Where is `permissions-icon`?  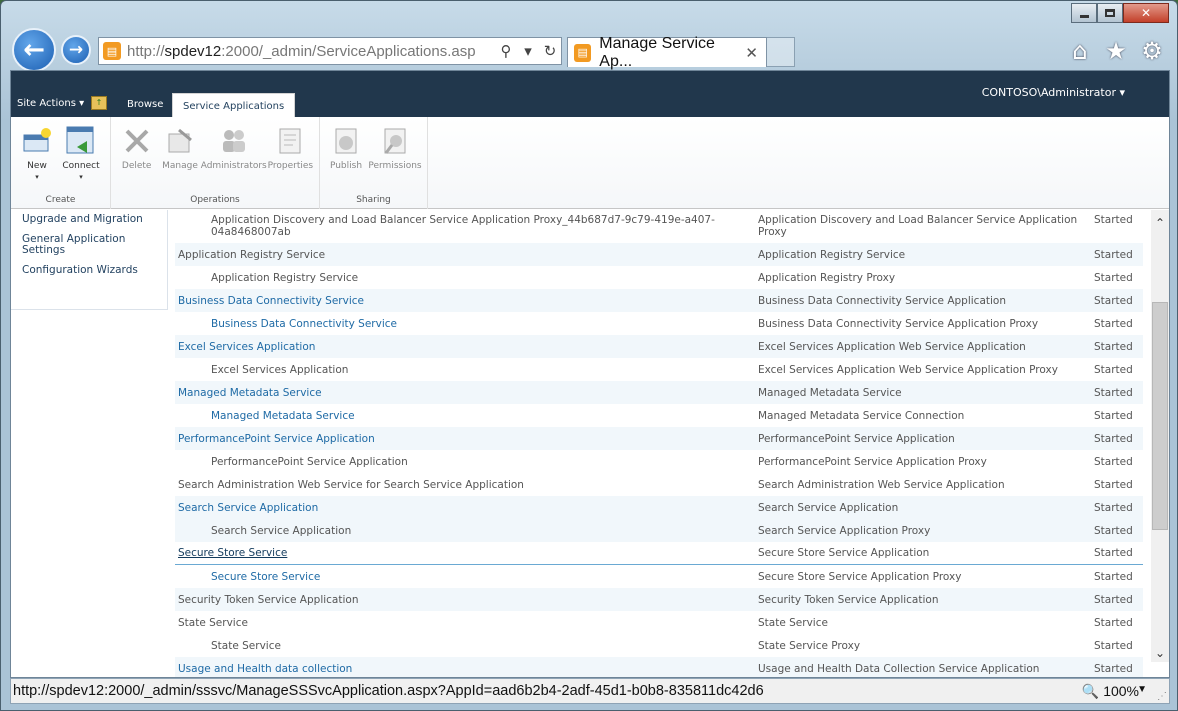
permissions-icon is located at coordinates (395, 141).